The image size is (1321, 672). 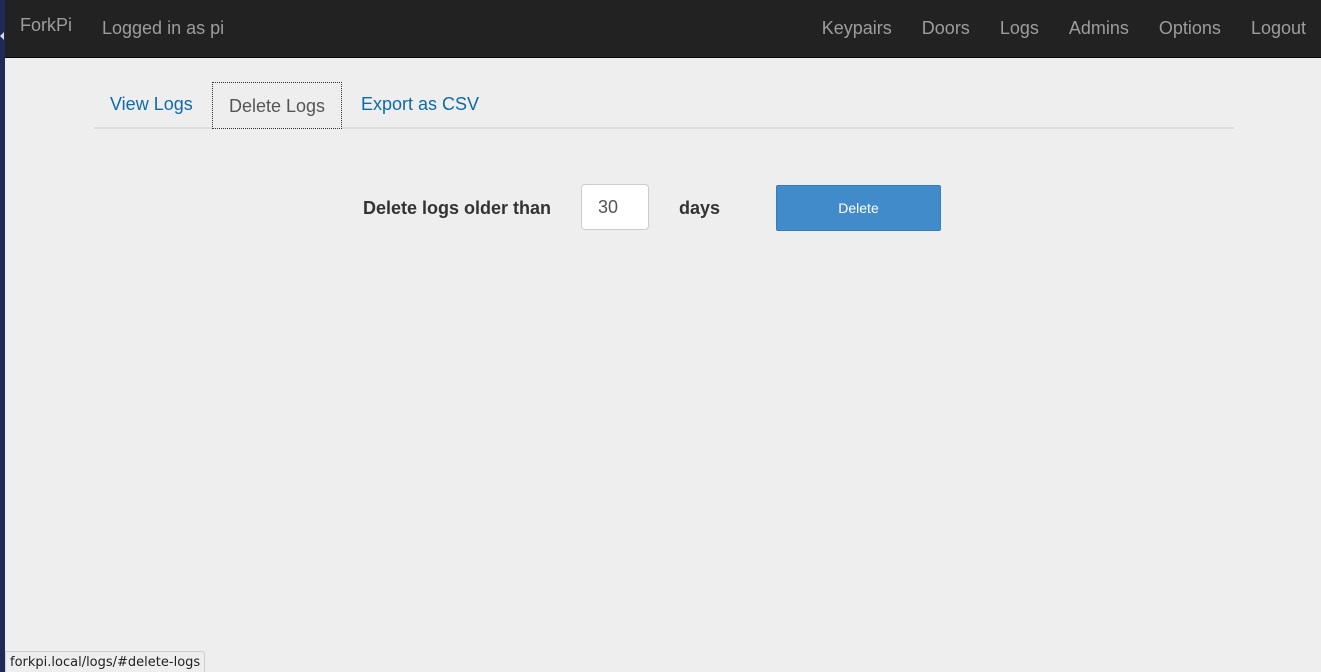 I want to click on delete-logs-label: Delete logs older than, so click(x=457, y=208).